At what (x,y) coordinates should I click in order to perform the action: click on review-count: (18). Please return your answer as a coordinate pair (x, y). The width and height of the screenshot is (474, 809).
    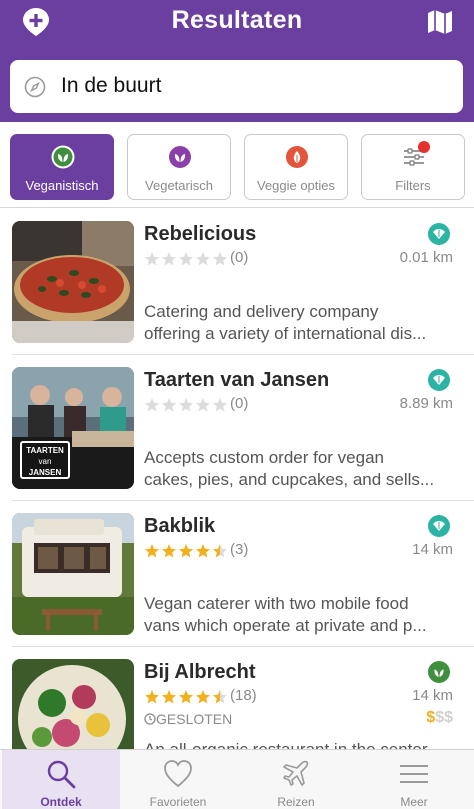
    Looking at the image, I should click on (243, 695).